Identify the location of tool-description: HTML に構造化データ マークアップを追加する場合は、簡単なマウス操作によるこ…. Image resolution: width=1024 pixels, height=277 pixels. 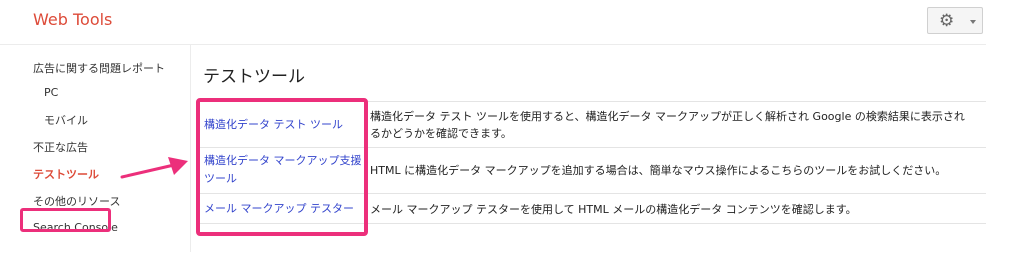
(658, 170).